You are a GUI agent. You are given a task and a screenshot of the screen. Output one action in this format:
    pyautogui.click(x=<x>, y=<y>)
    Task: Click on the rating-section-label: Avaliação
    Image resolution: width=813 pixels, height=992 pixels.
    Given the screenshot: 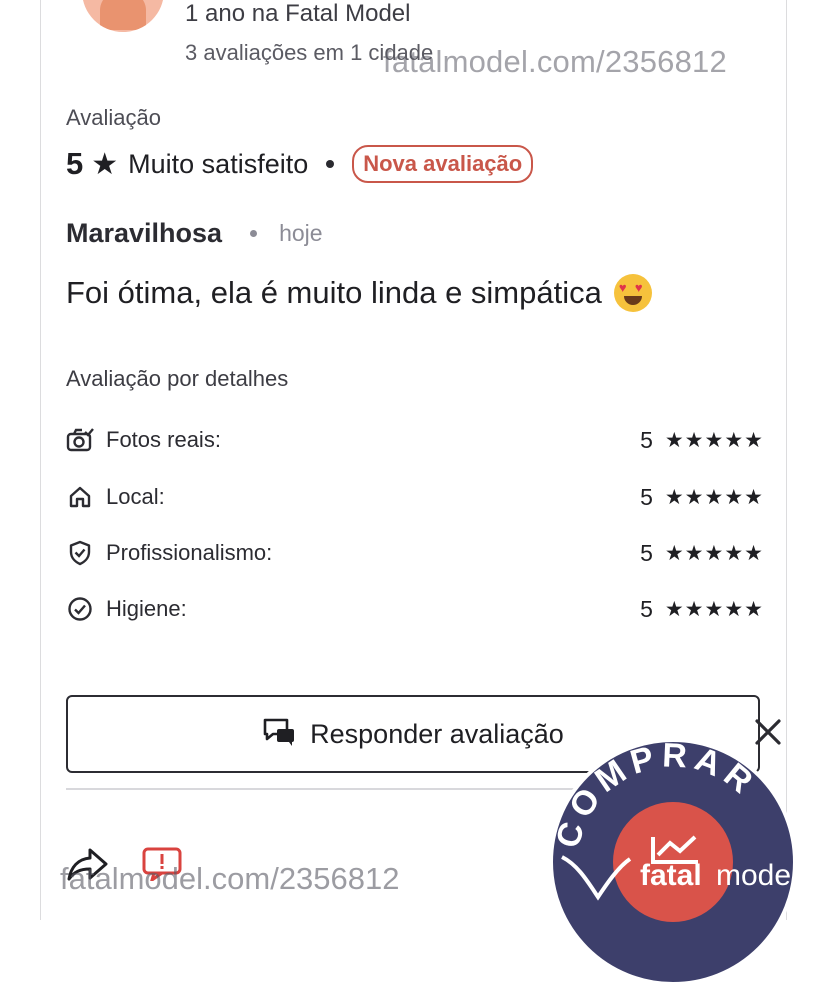 What is the action you would take?
    pyautogui.click(x=113, y=117)
    